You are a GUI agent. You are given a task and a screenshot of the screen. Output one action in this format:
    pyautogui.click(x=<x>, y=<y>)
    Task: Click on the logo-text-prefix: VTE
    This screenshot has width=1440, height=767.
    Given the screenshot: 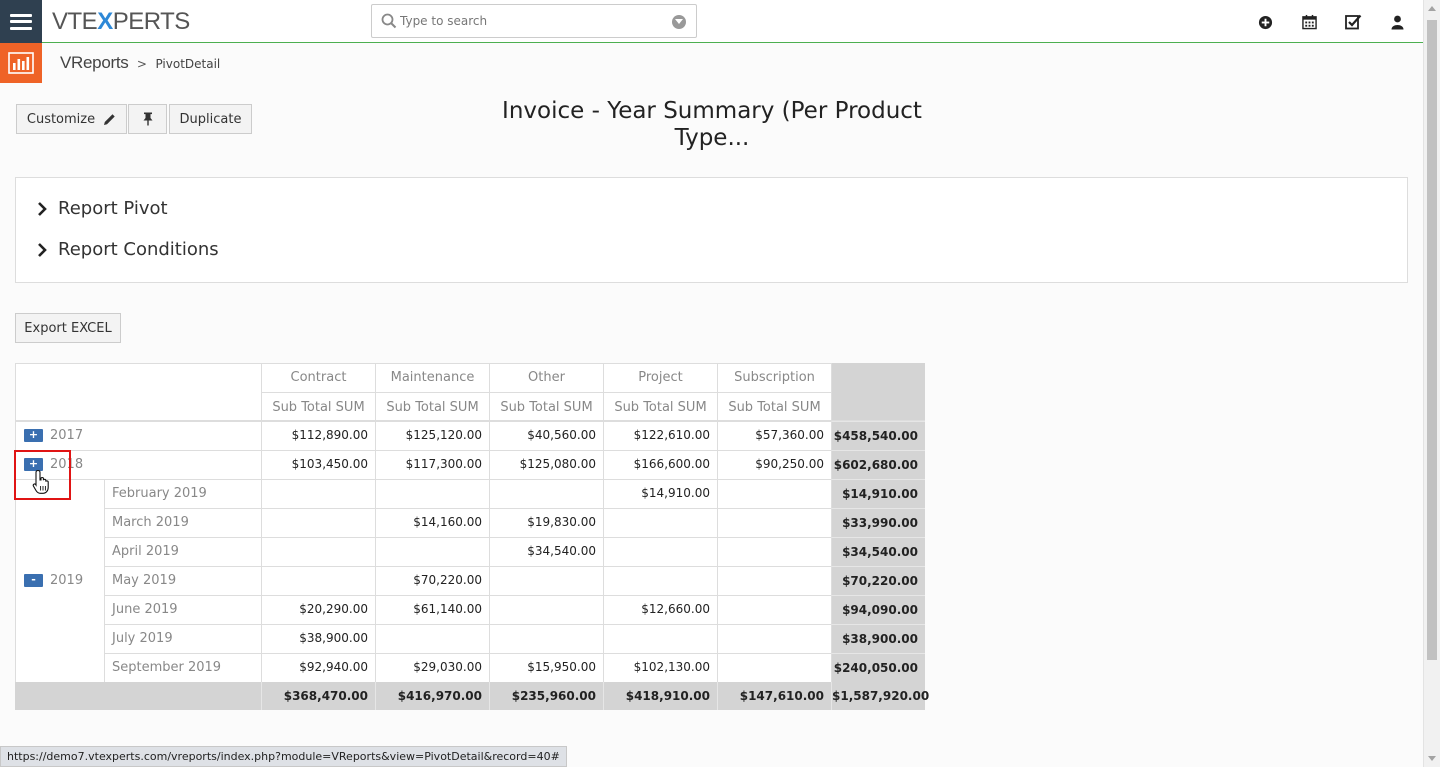 What is the action you would take?
    pyautogui.click(x=75, y=21)
    